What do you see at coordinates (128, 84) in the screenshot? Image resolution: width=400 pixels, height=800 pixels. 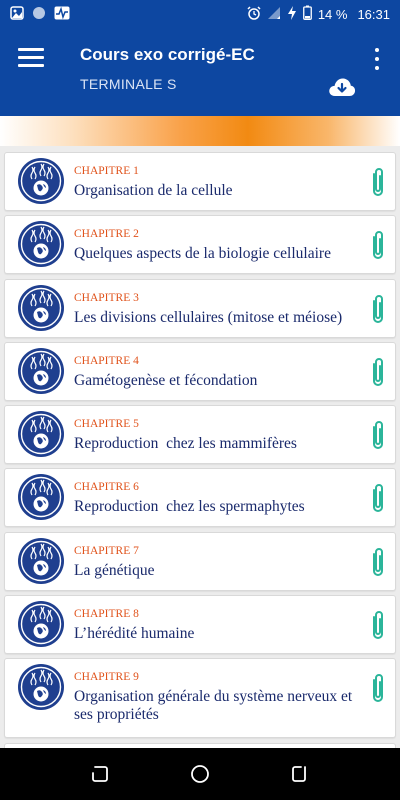 I see `app-subtitle: TERMINALE S` at bounding box center [128, 84].